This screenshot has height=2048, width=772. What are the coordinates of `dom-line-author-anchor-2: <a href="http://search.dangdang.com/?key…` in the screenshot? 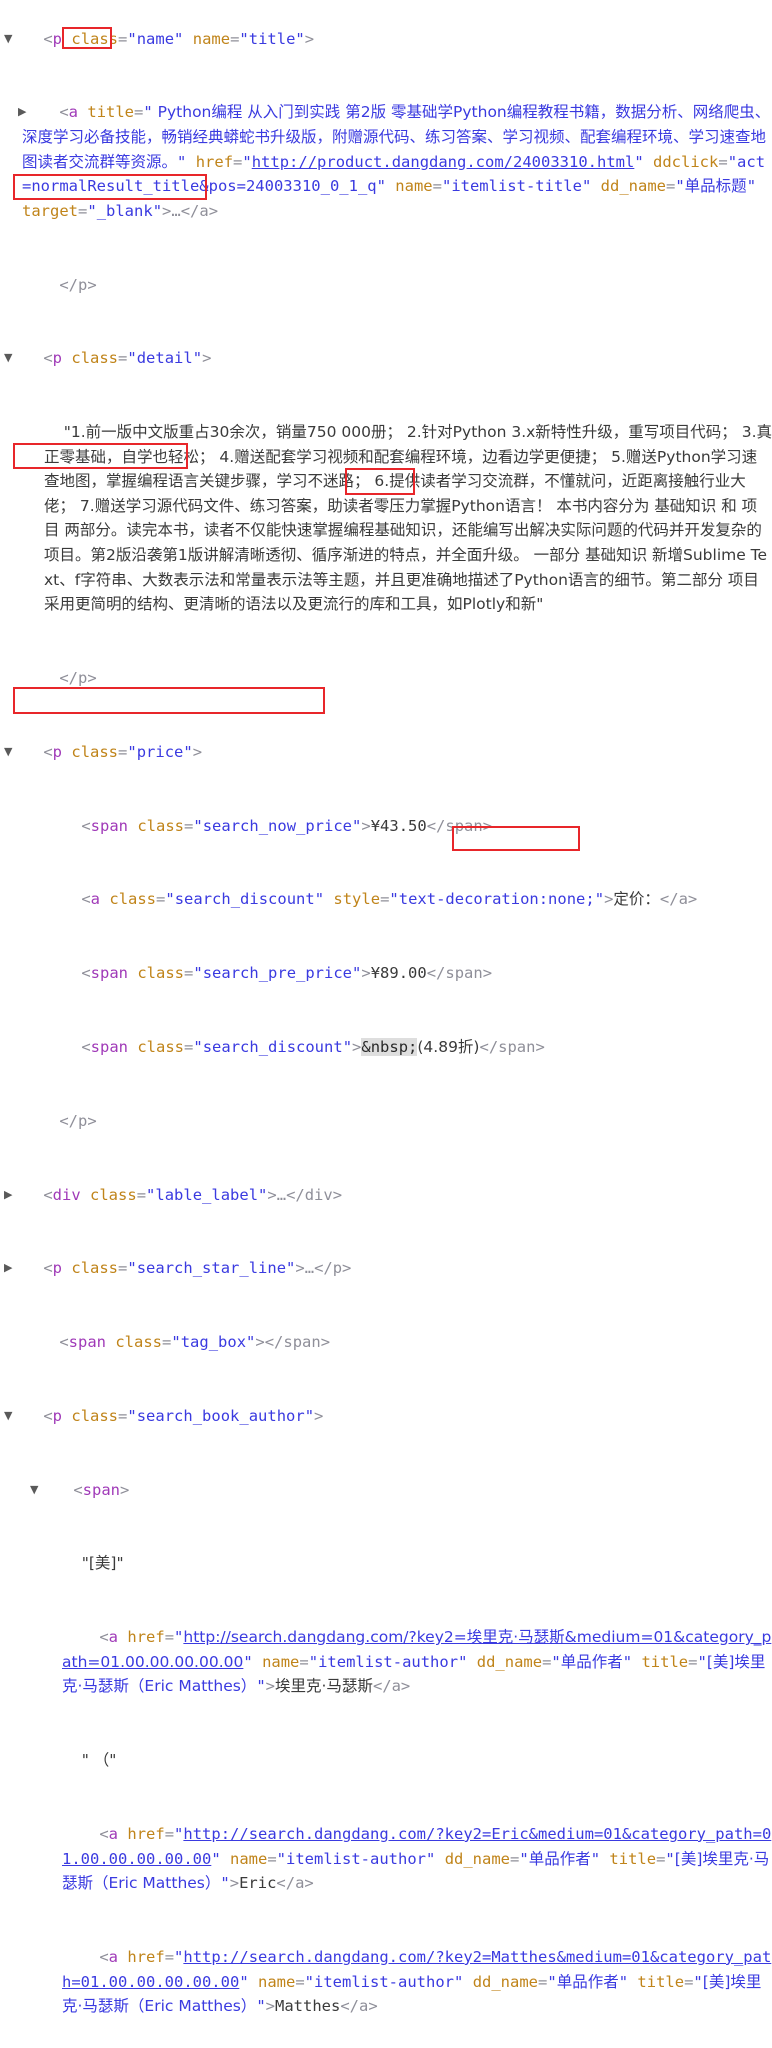 It's located at (386, 1858).